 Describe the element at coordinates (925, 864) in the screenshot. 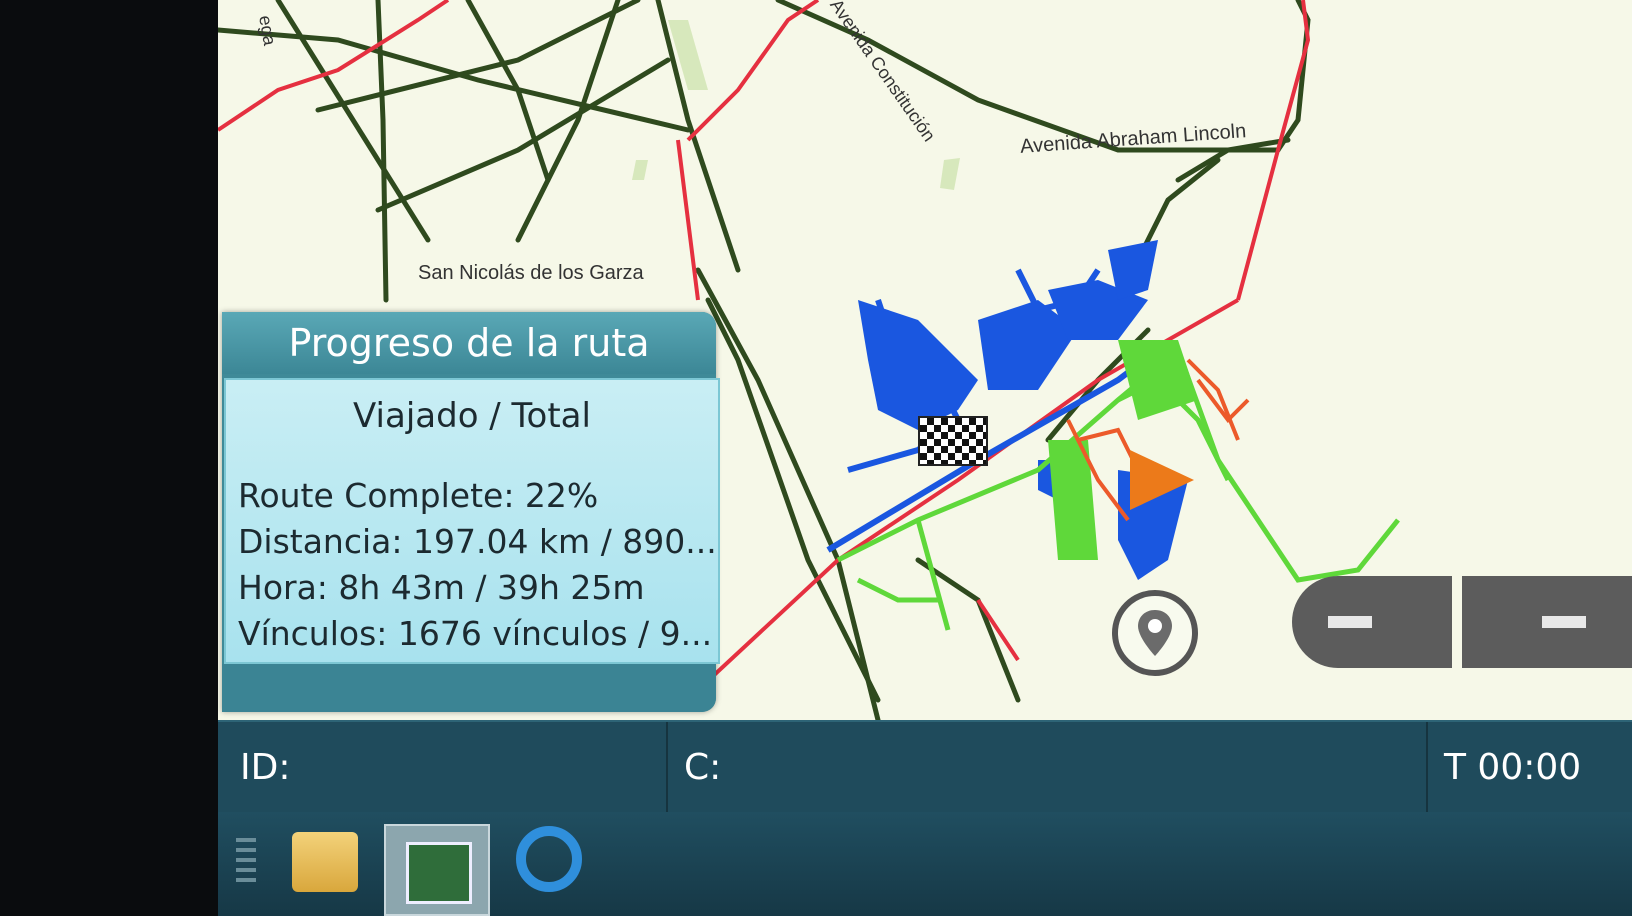

I see `taskbar` at that location.